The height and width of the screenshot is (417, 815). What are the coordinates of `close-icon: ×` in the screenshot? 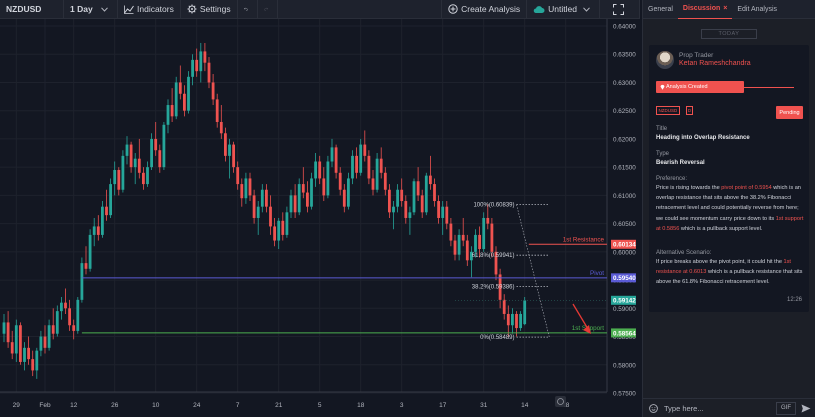 It's located at (725, 8).